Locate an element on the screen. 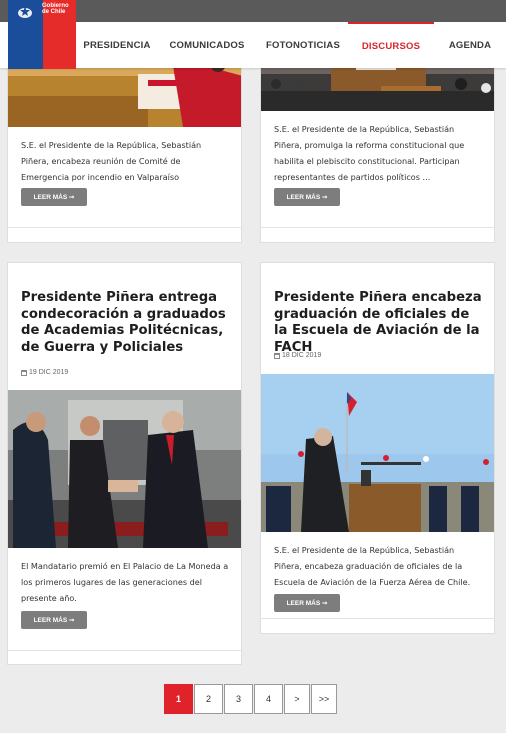 The width and height of the screenshot is (506, 733). coat-of-arms-icon is located at coordinates (25, 12).